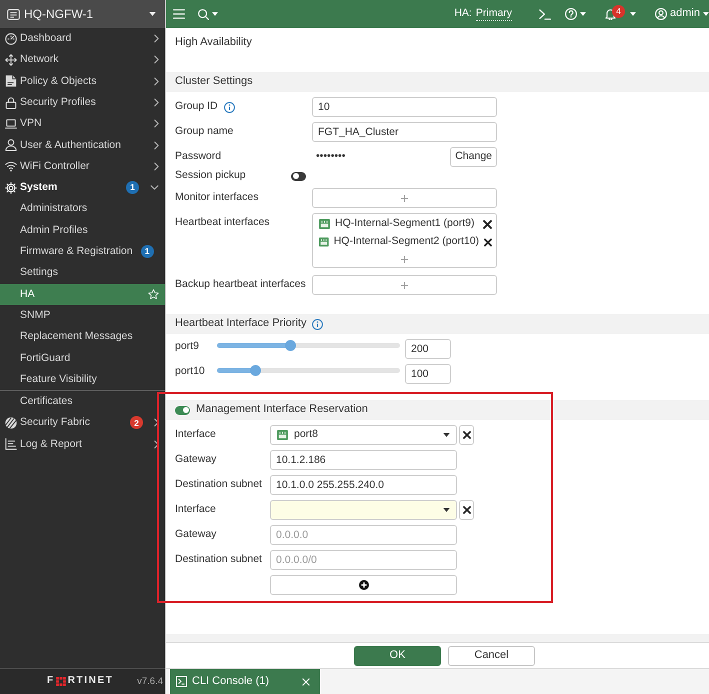 This screenshot has width=709, height=694. What do you see at coordinates (82, 167) in the screenshot?
I see `sidebar-item: WiFi Controller` at bounding box center [82, 167].